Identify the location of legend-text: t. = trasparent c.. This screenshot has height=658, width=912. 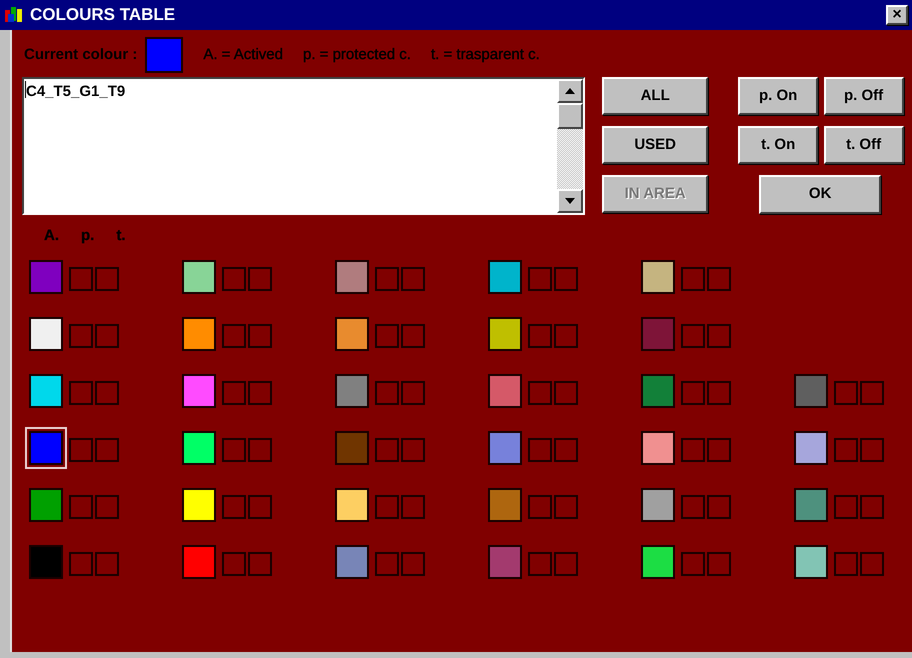
(485, 54).